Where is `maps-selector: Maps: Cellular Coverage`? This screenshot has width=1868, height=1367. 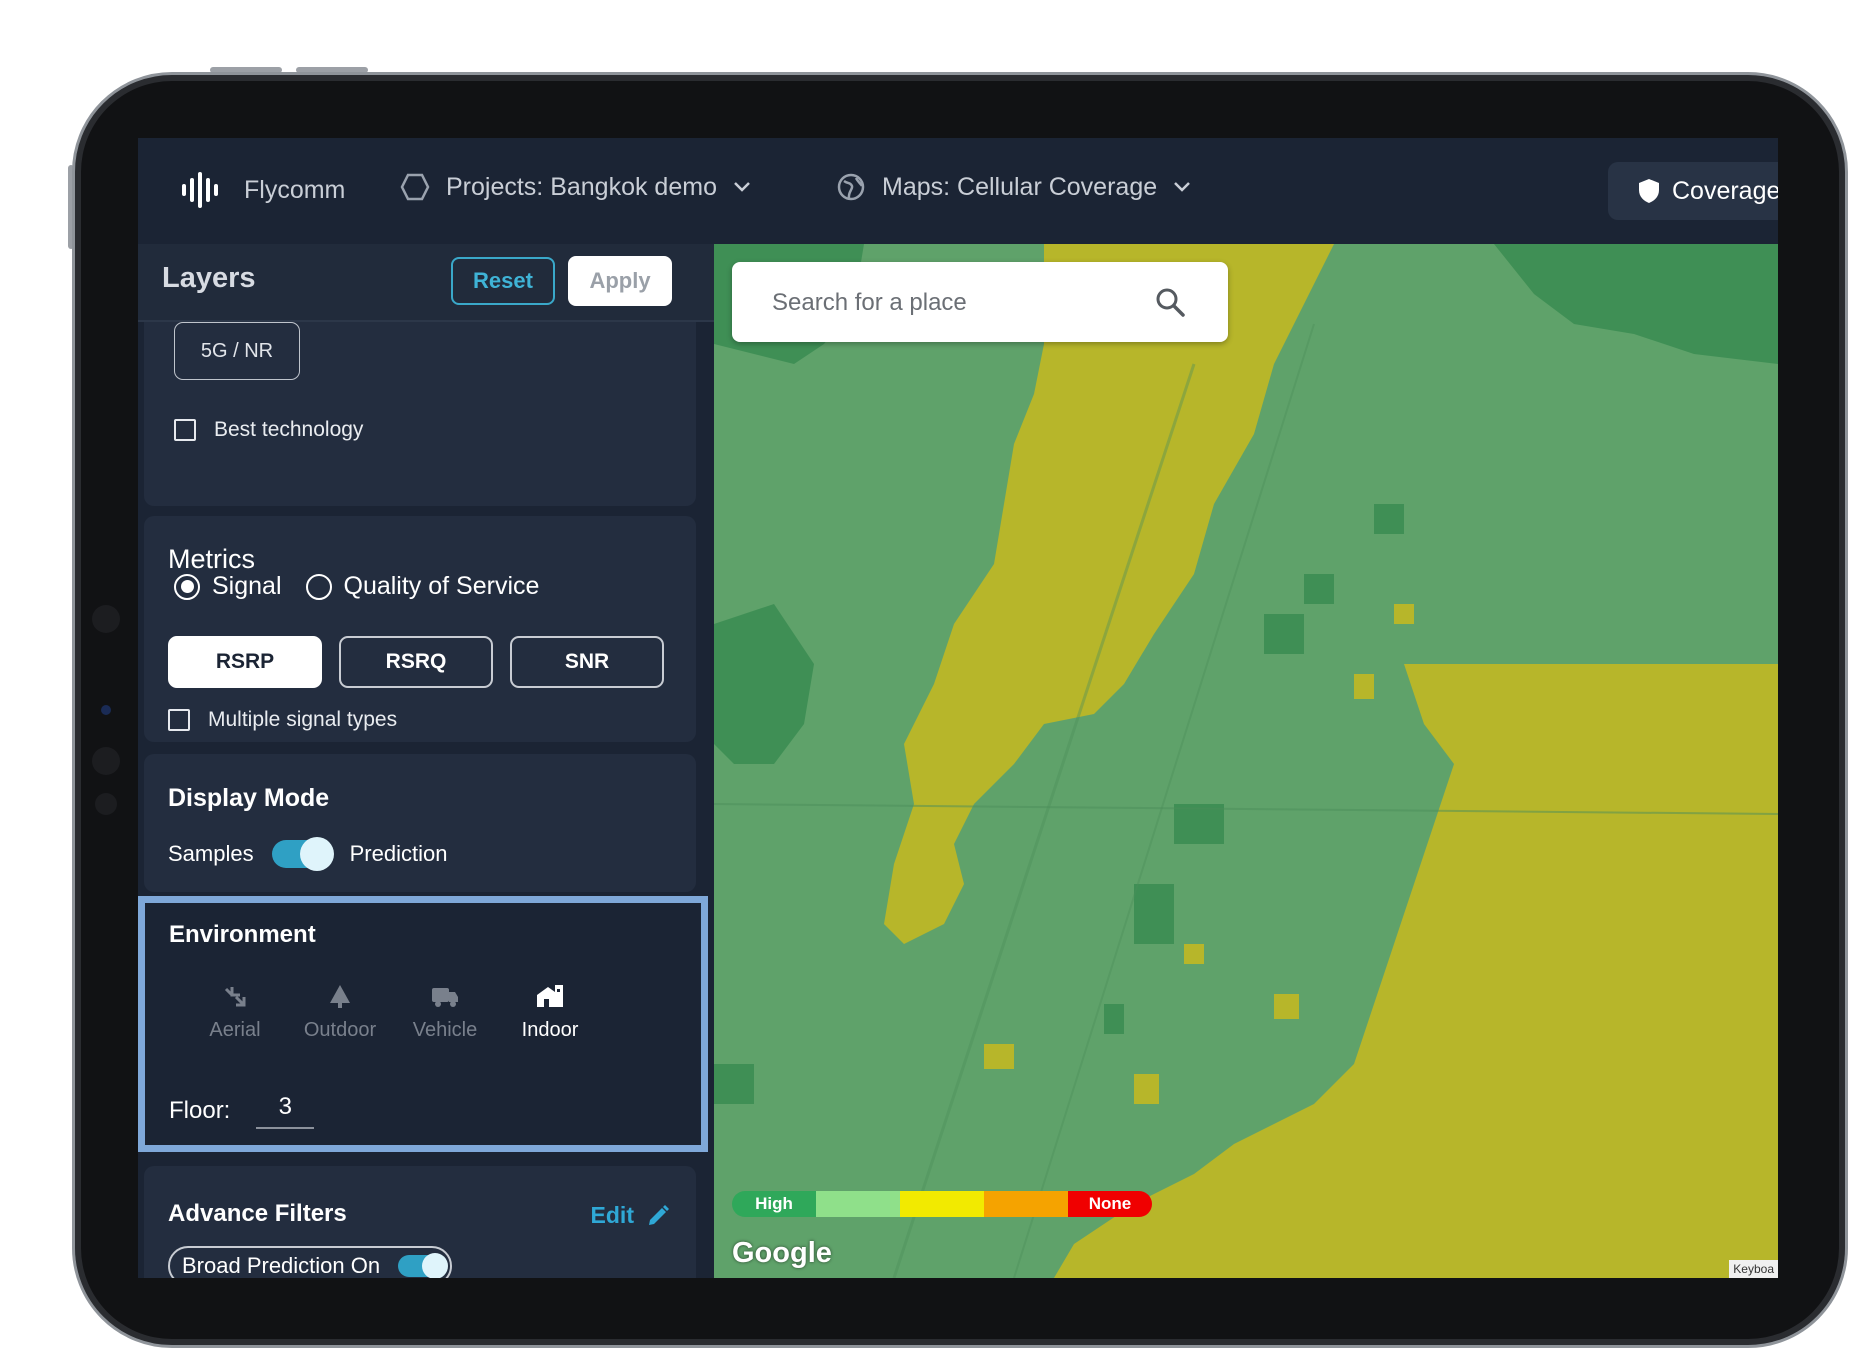 maps-selector: Maps: Cellular Coverage is located at coordinates (1013, 187).